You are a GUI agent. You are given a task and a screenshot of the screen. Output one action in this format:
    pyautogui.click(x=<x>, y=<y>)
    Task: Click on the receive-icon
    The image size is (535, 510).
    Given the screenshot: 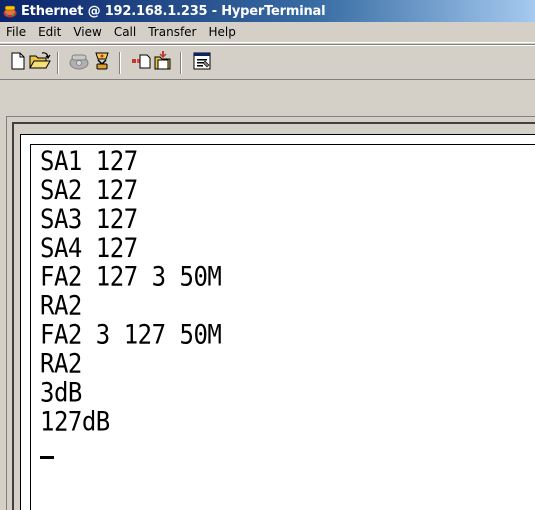 What is the action you would take?
    pyautogui.click(x=163, y=63)
    